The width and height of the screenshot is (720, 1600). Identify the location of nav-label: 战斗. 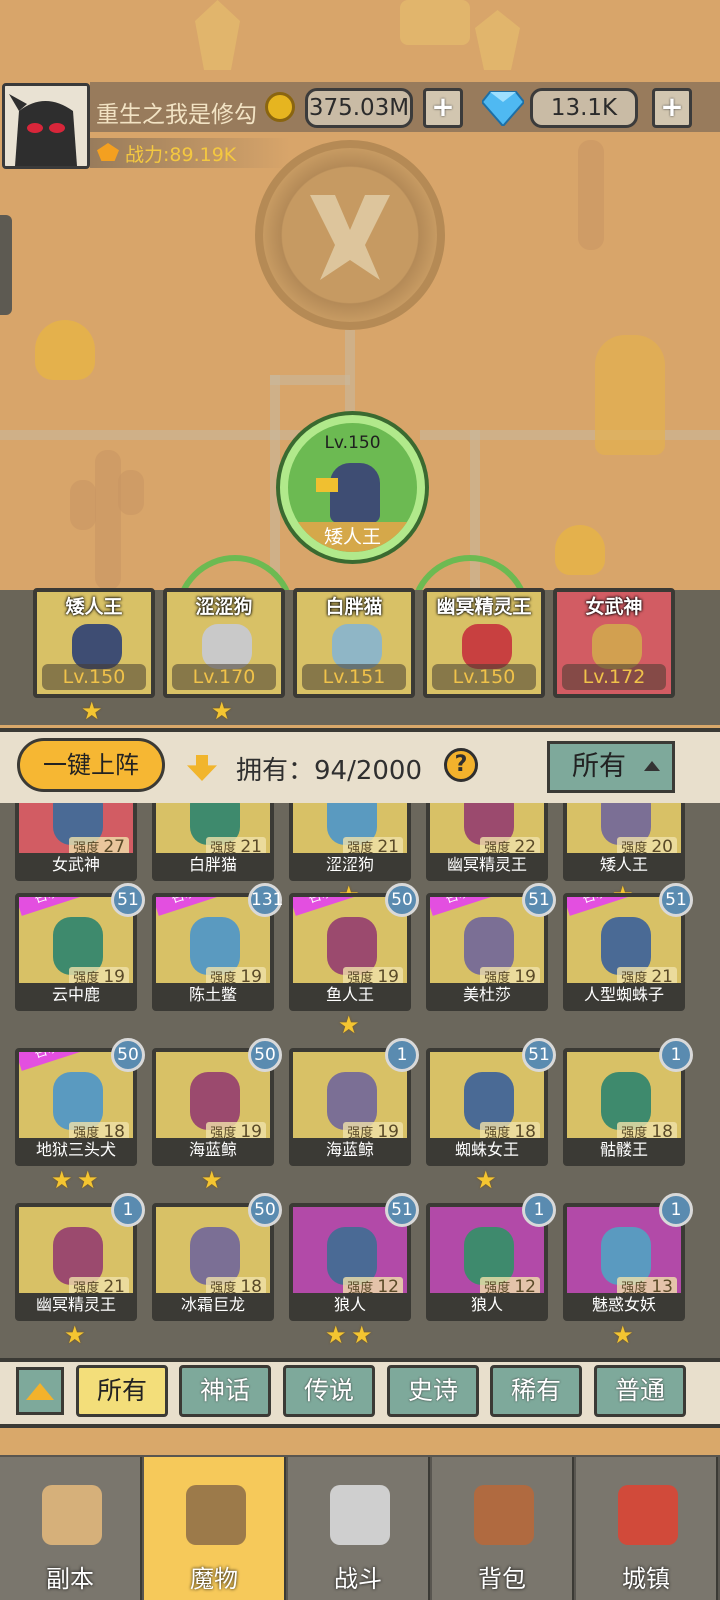
(358, 1579).